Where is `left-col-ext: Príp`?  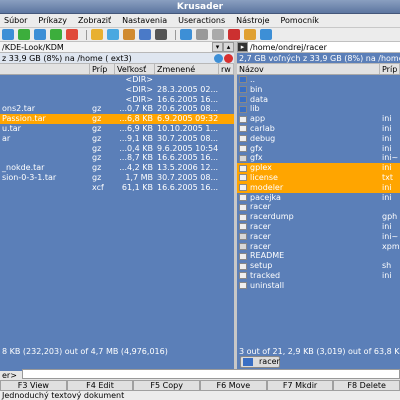
left-col-ext: Príp is located at coordinates (102, 69).